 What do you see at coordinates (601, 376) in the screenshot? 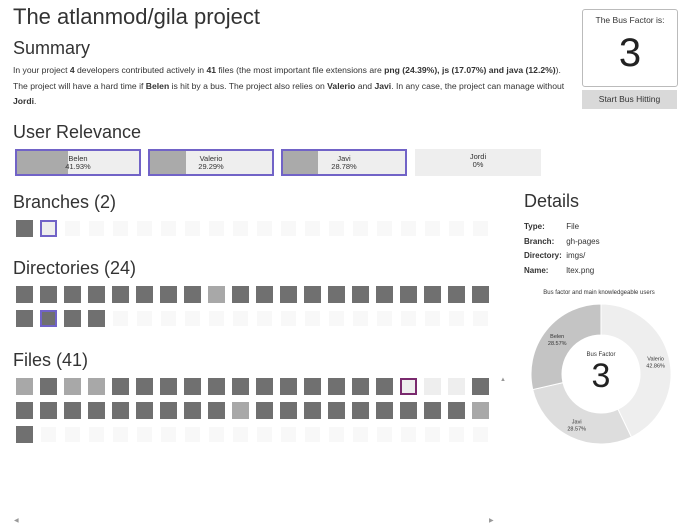
I see `donut-center-value: 3` at bounding box center [601, 376].